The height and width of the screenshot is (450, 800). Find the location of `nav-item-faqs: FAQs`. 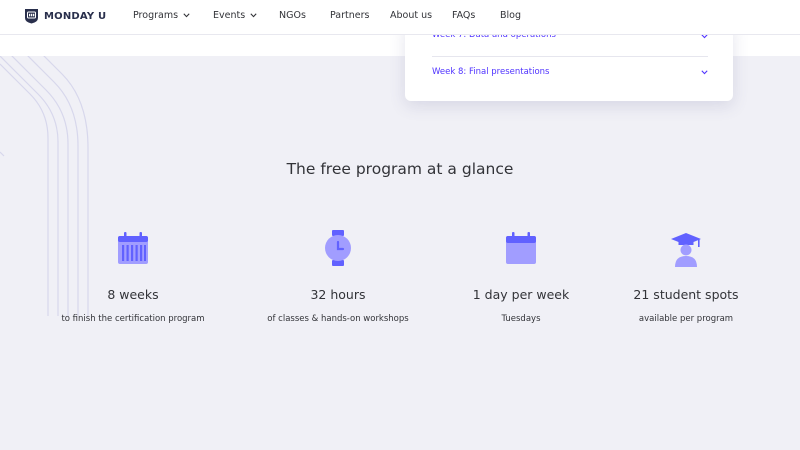

nav-item-faqs: FAQs is located at coordinates (463, 15).